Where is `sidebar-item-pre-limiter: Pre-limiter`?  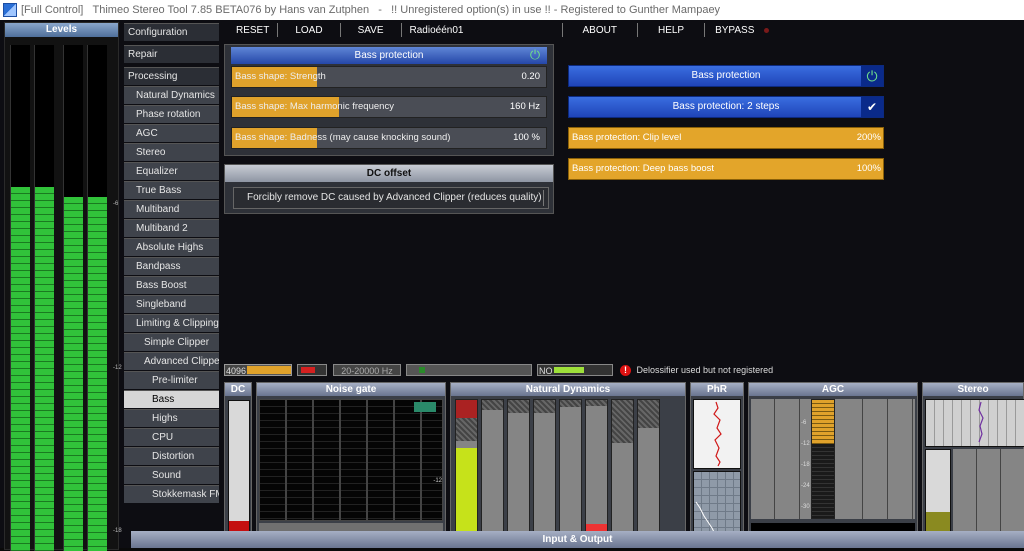 sidebar-item-pre-limiter: Pre-limiter is located at coordinates (171, 380).